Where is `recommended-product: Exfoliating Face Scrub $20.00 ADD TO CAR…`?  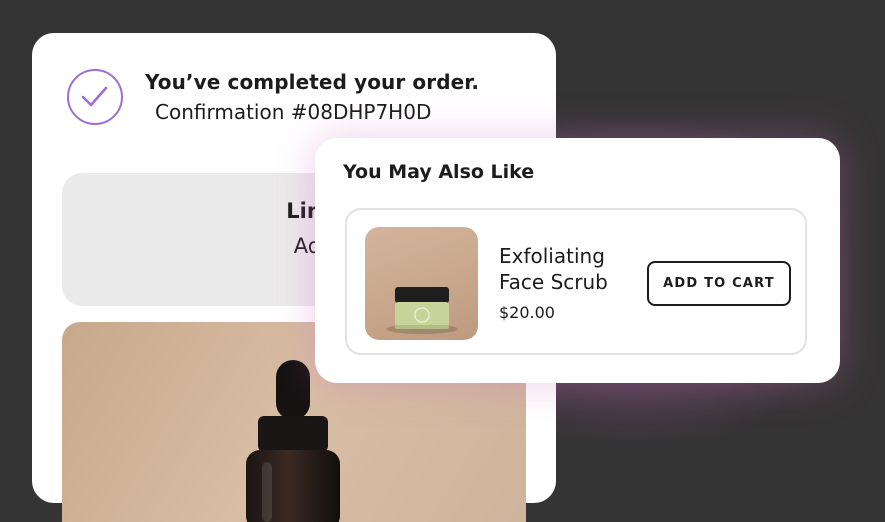 recommended-product: Exfoliating Face Scrub $20.00 ADD TO CAR… is located at coordinates (576, 281).